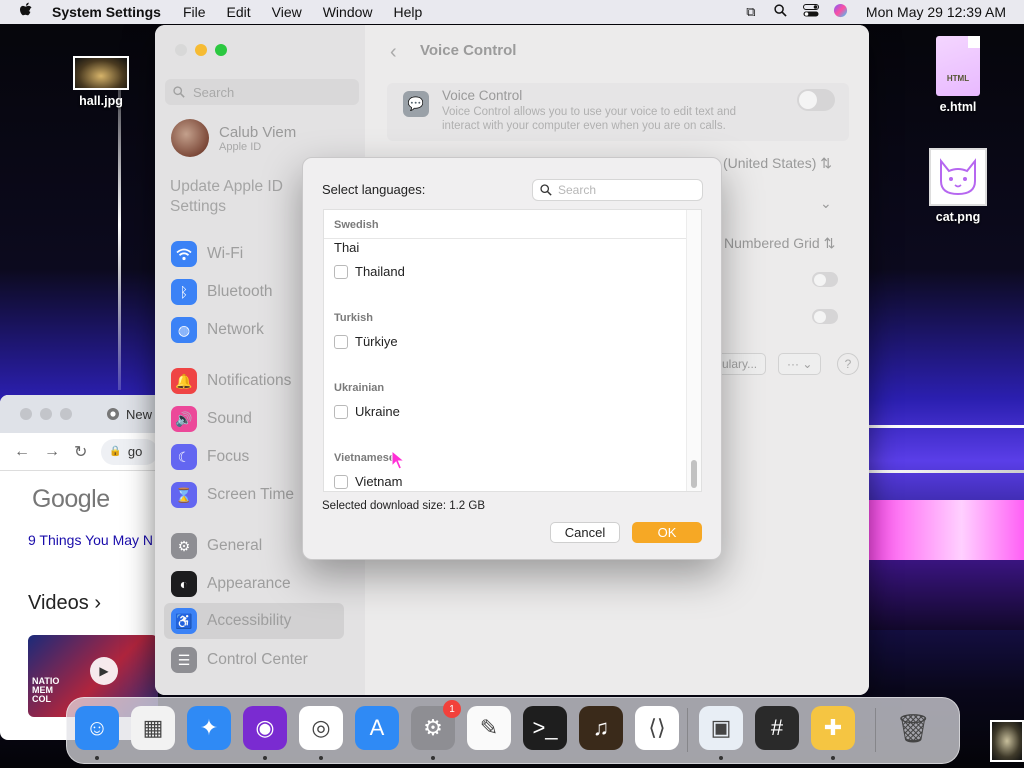  Describe the element at coordinates (129, 451) in the screenshot. I see `address-bar: 🔒 go` at that location.